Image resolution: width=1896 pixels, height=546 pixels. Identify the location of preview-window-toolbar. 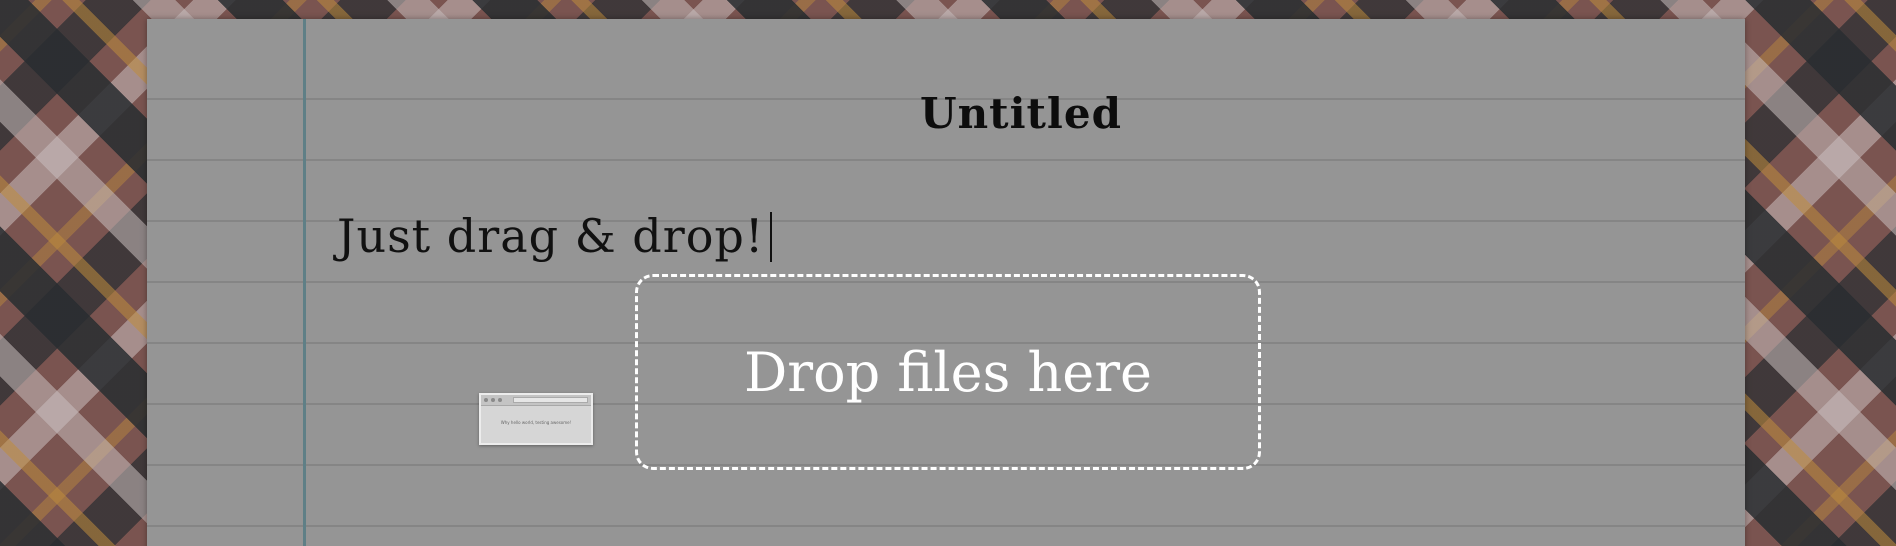
(536, 400).